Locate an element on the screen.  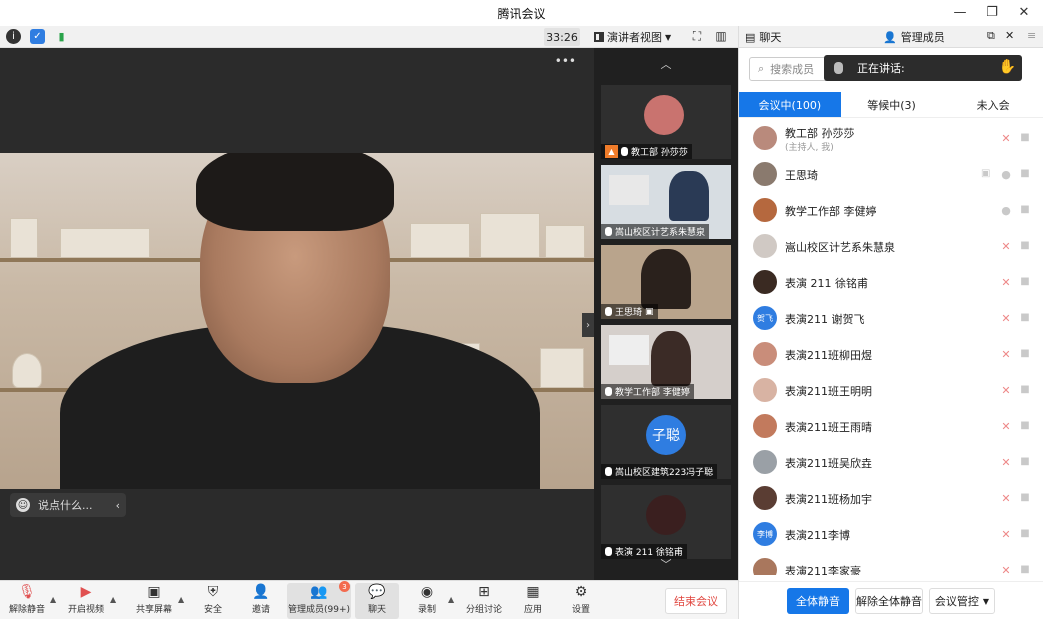
info-icon: i is located at coordinates (13, 36).